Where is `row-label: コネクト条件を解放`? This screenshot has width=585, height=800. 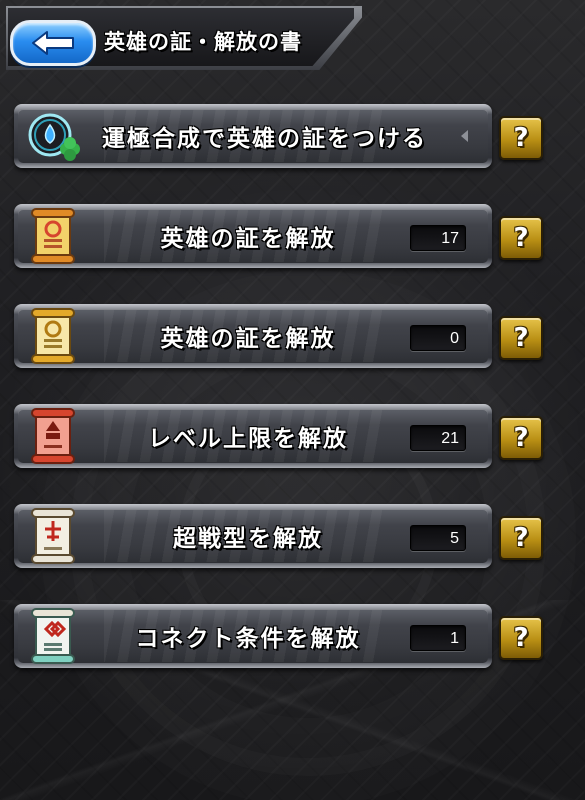
row-label: コネクト条件を解放 is located at coordinates (248, 639).